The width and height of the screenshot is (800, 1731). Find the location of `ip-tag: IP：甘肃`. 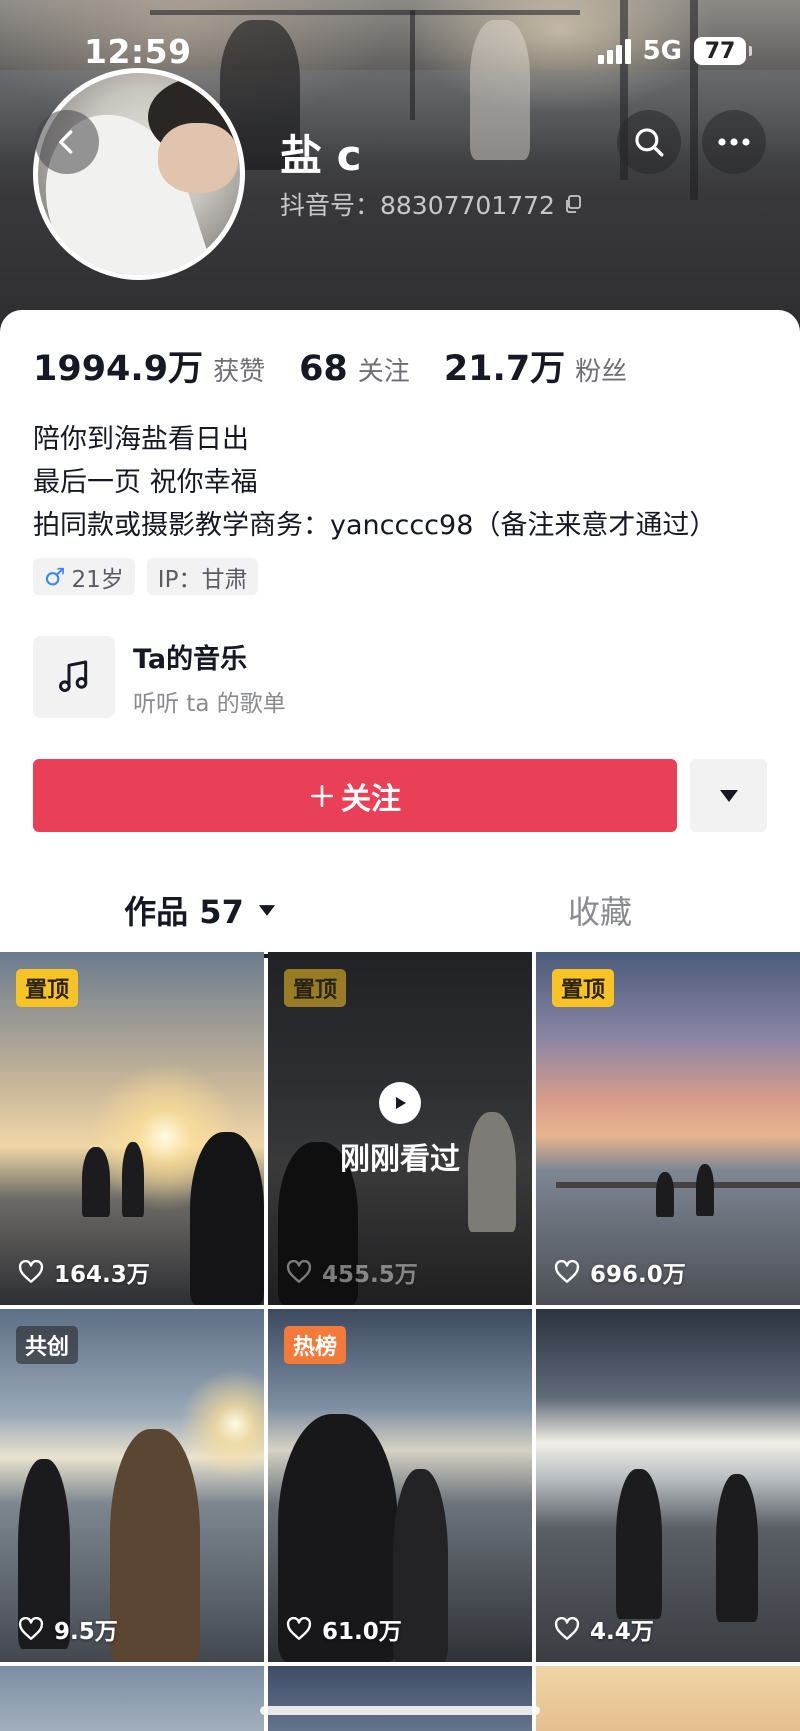

ip-tag: IP：甘肃 is located at coordinates (202, 576).